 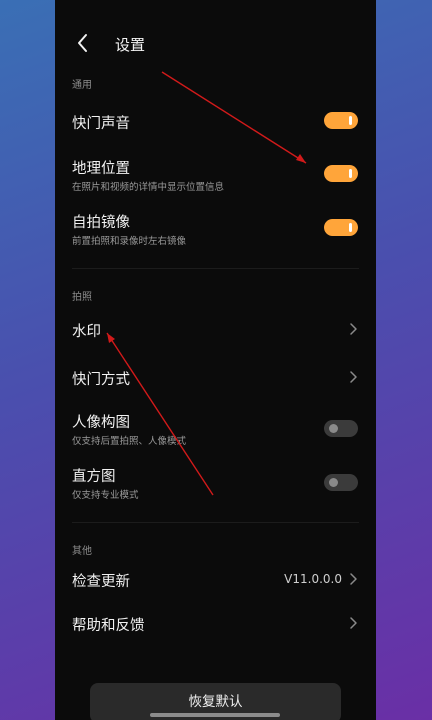 What do you see at coordinates (86, 332) in the screenshot?
I see `setting-label: 水印` at bounding box center [86, 332].